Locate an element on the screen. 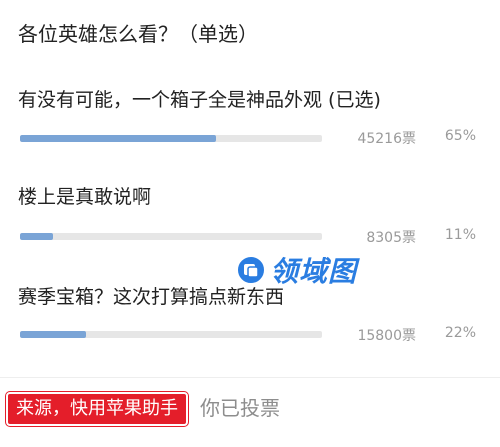 This screenshot has height=447, width=500. poll-option-label: 楼上是真敢说啊 is located at coordinates (85, 197).